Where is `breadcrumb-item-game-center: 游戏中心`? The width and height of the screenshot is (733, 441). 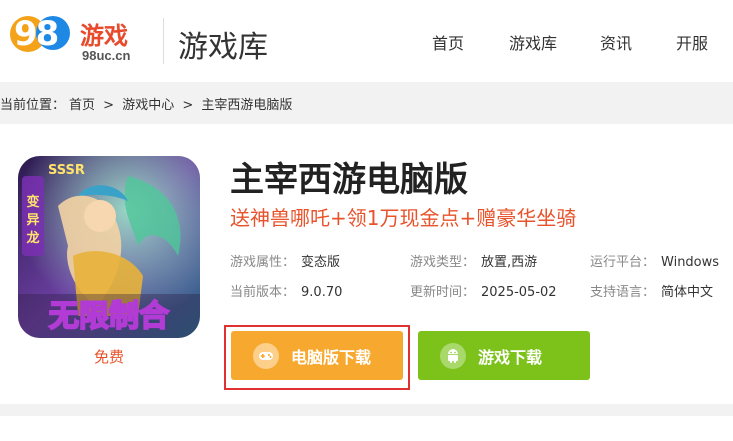
breadcrumb-item-game-center: 游戏中心 is located at coordinates (148, 105).